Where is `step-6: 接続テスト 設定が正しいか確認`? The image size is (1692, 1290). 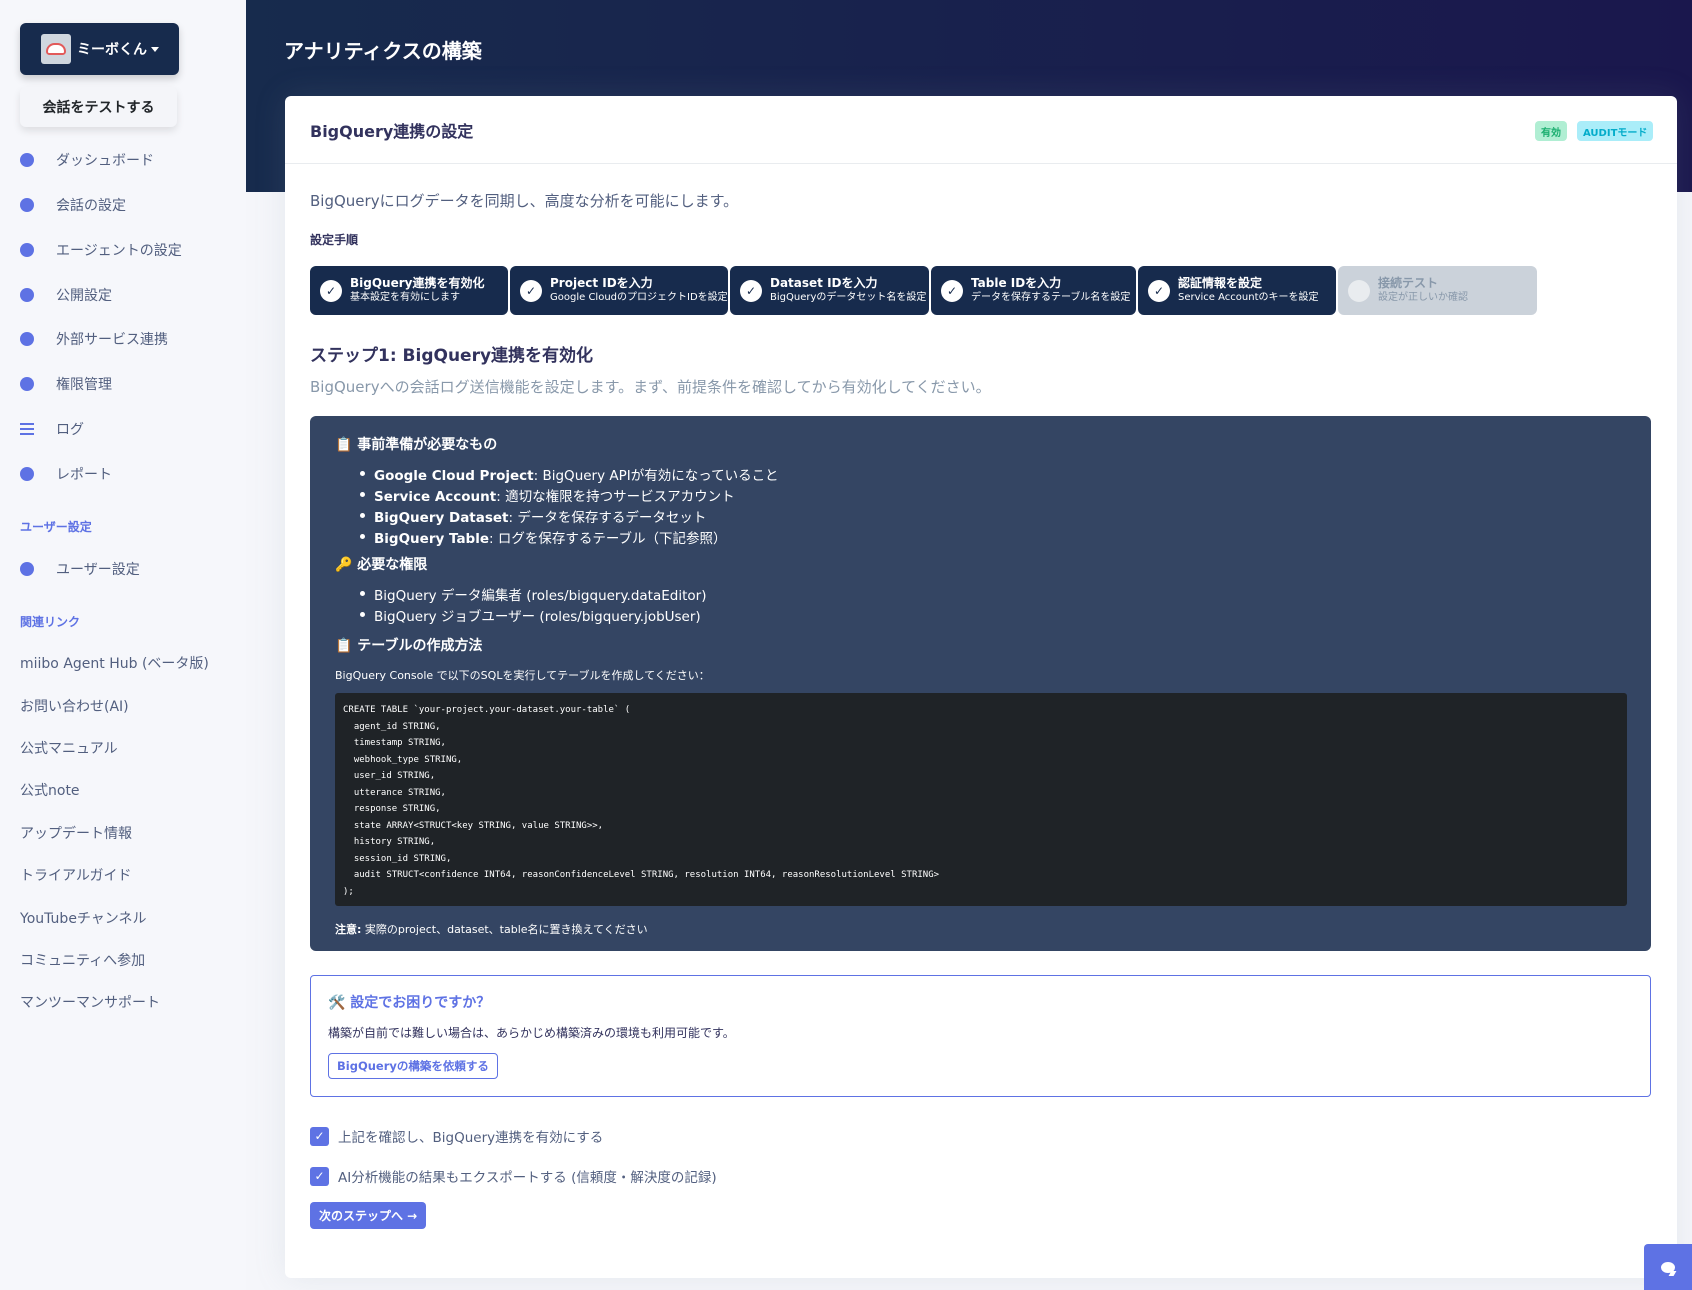 step-6: 接続テスト 設定が正しいか確認 is located at coordinates (1437, 290).